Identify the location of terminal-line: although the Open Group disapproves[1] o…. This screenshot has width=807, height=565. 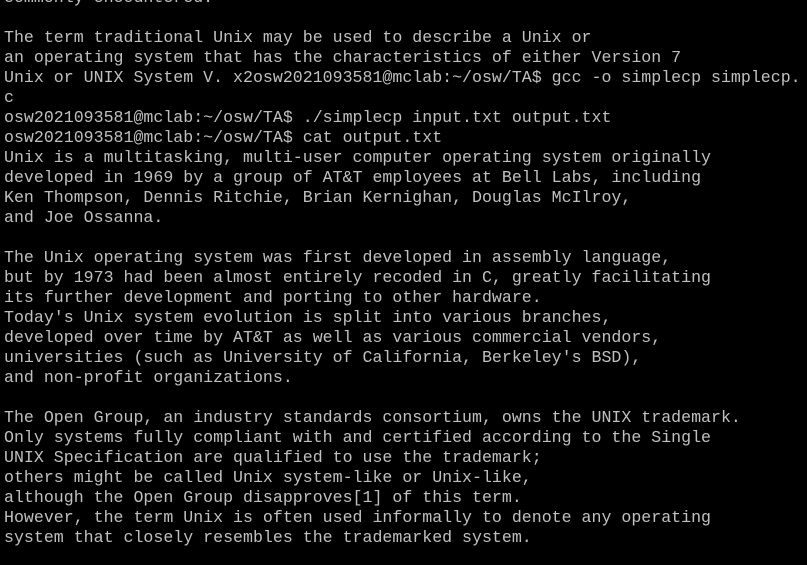
(263, 497).